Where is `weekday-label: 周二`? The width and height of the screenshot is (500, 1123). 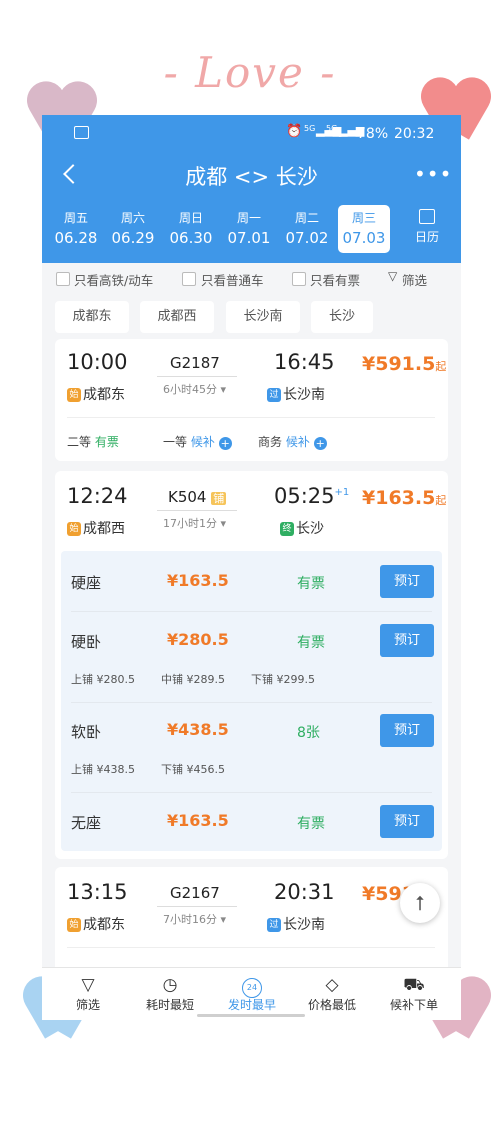 weekday-label: 周二 is located at coordinates (306, 218).